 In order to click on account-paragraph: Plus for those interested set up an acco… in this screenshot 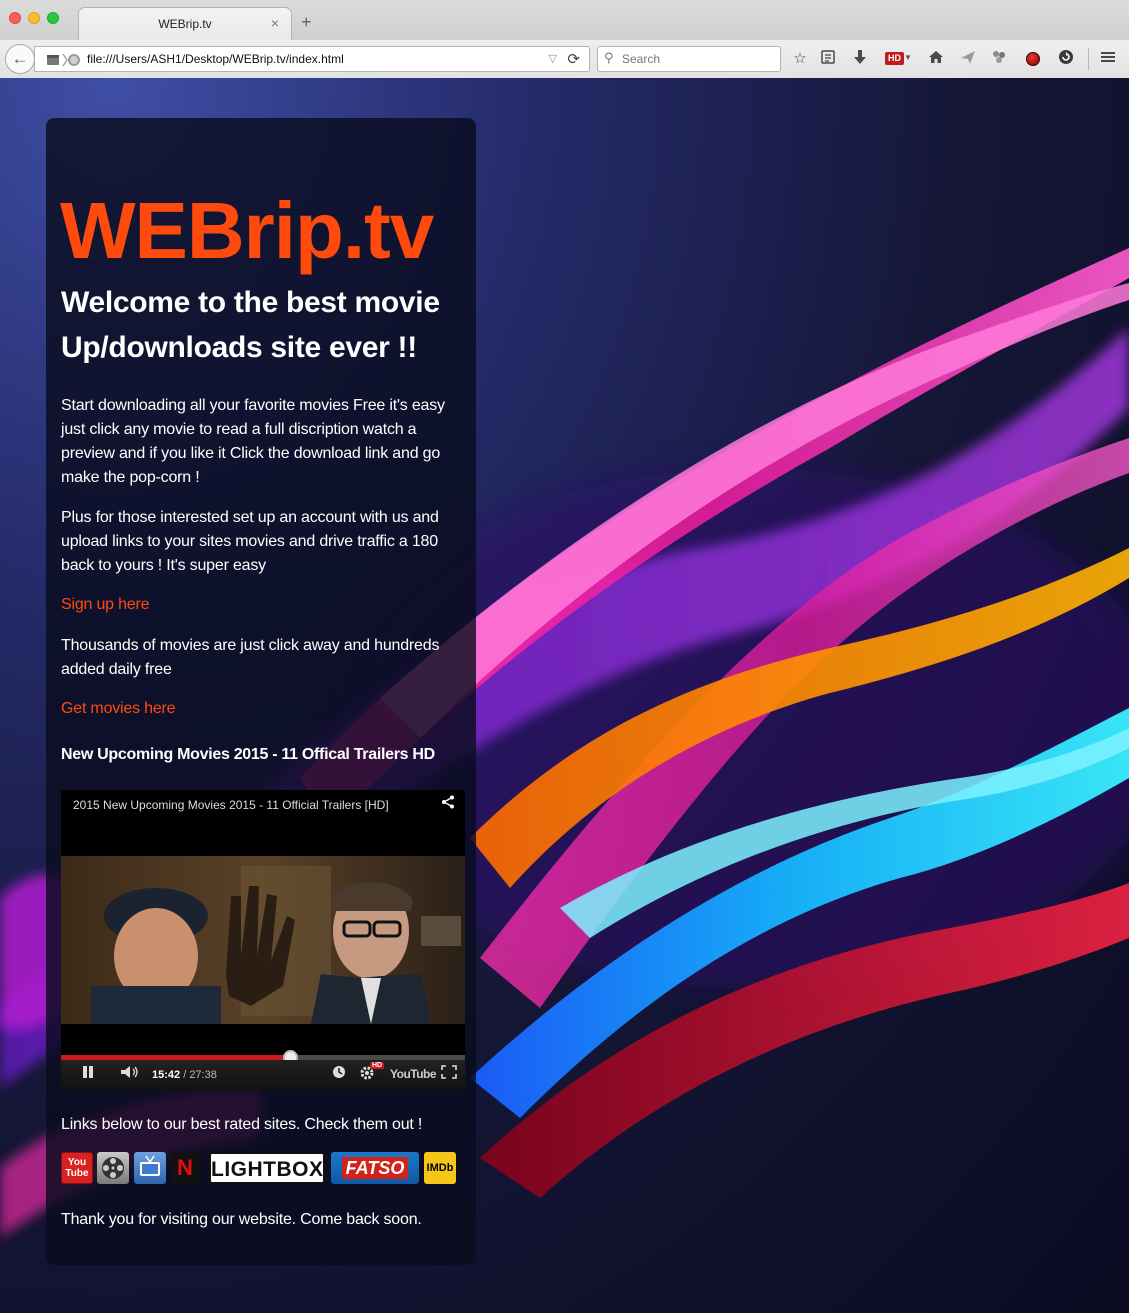, I will do `click(250, 541)`.